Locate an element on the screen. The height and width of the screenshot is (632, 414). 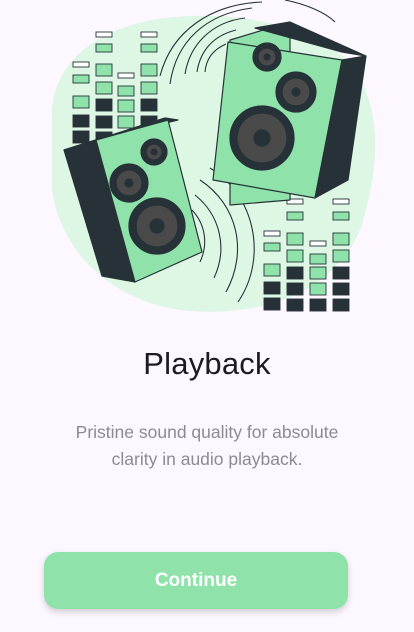
page-title: Playback is located at coordinates (207, 363).